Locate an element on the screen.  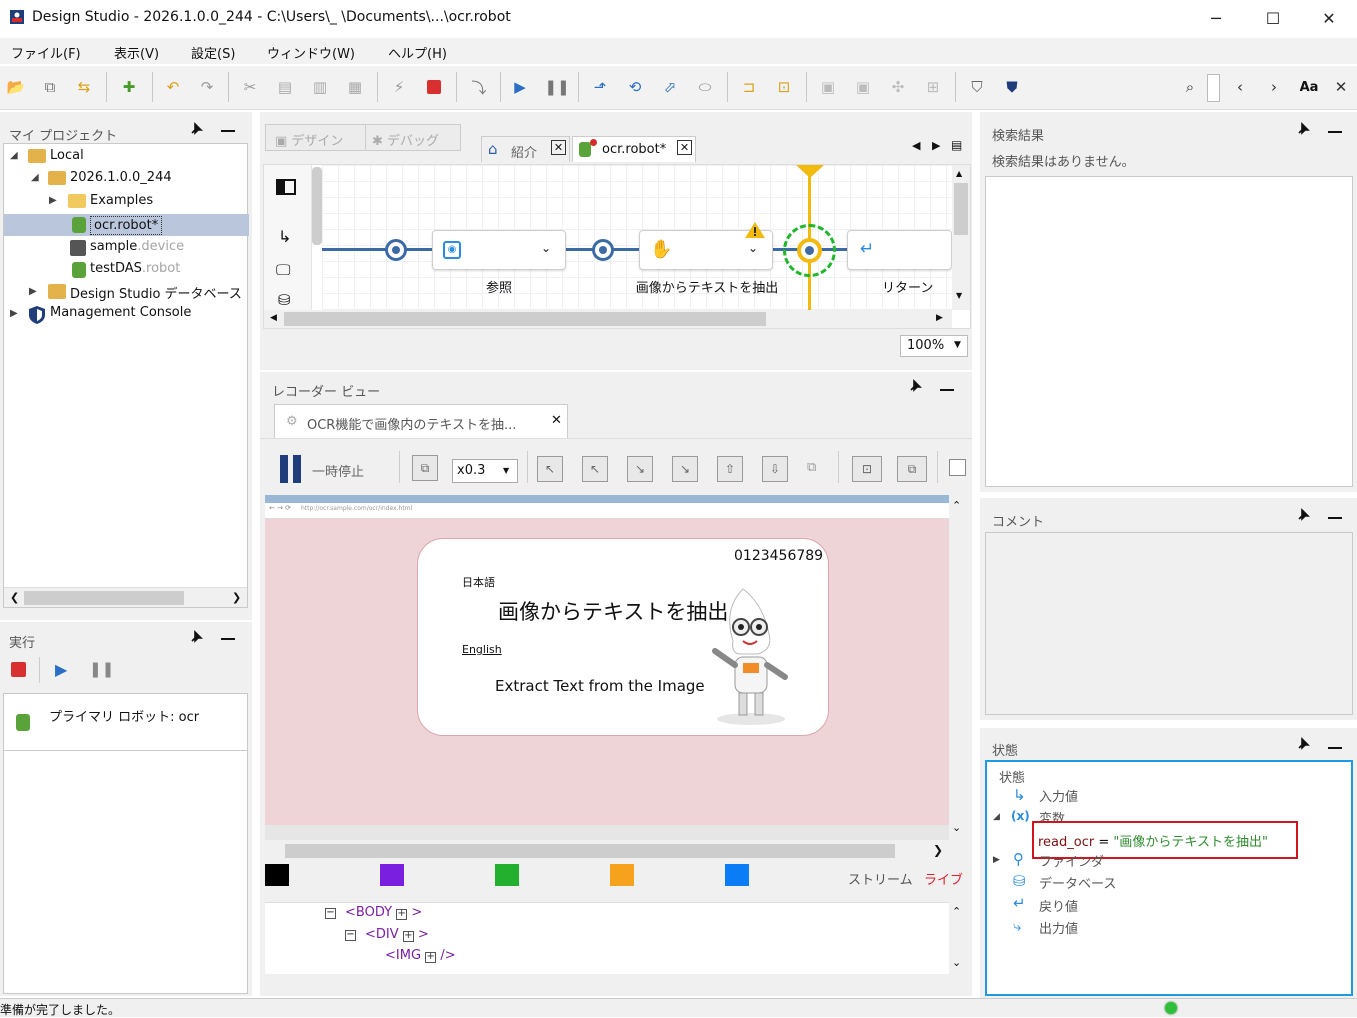
search-input is located at coordinates (1213, 88).